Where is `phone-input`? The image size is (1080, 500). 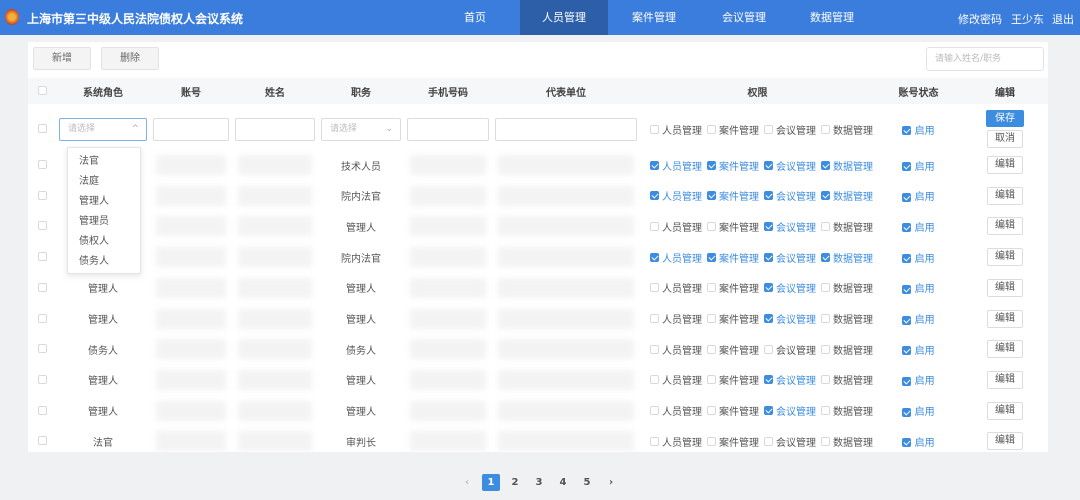
phone-input is located at coordinates (448, 129).